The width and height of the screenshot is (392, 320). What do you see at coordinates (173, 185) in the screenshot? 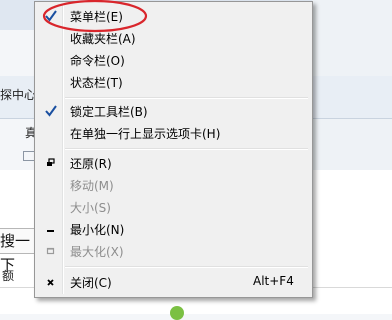
I see `menu-item-move: 移动(M)` at bounding box center [173, 185].